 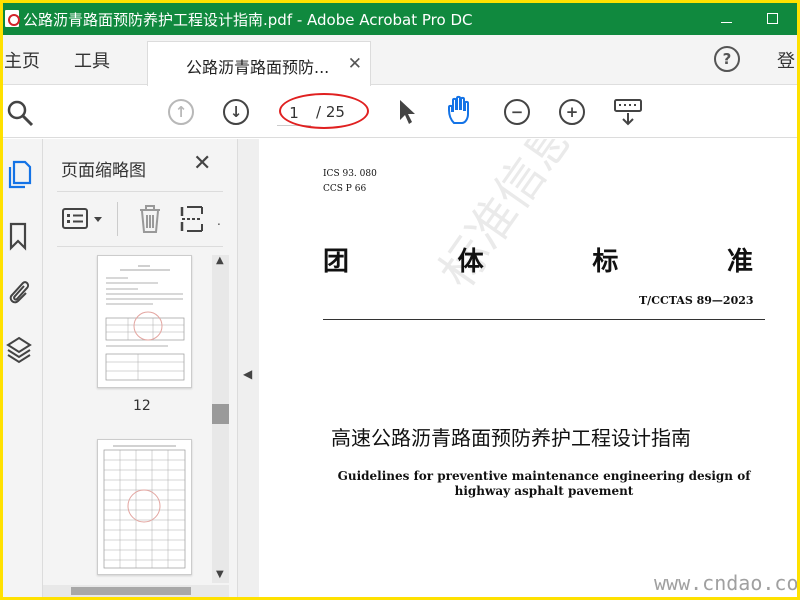 What do you see at coordinates (220, 260) in the screenshot?
I see `scroll-up-icon: ▲` at bounding box center [220, 260].